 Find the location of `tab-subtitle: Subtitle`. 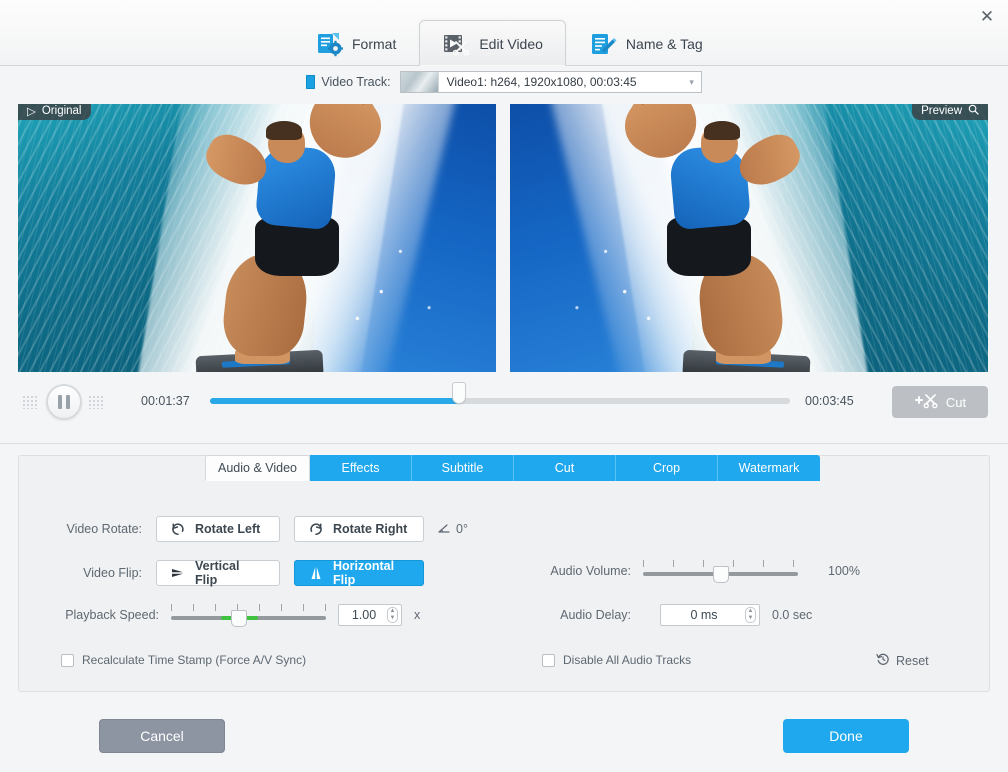

tab-subtitle: Subtitle is located at coordinates (463, 468).